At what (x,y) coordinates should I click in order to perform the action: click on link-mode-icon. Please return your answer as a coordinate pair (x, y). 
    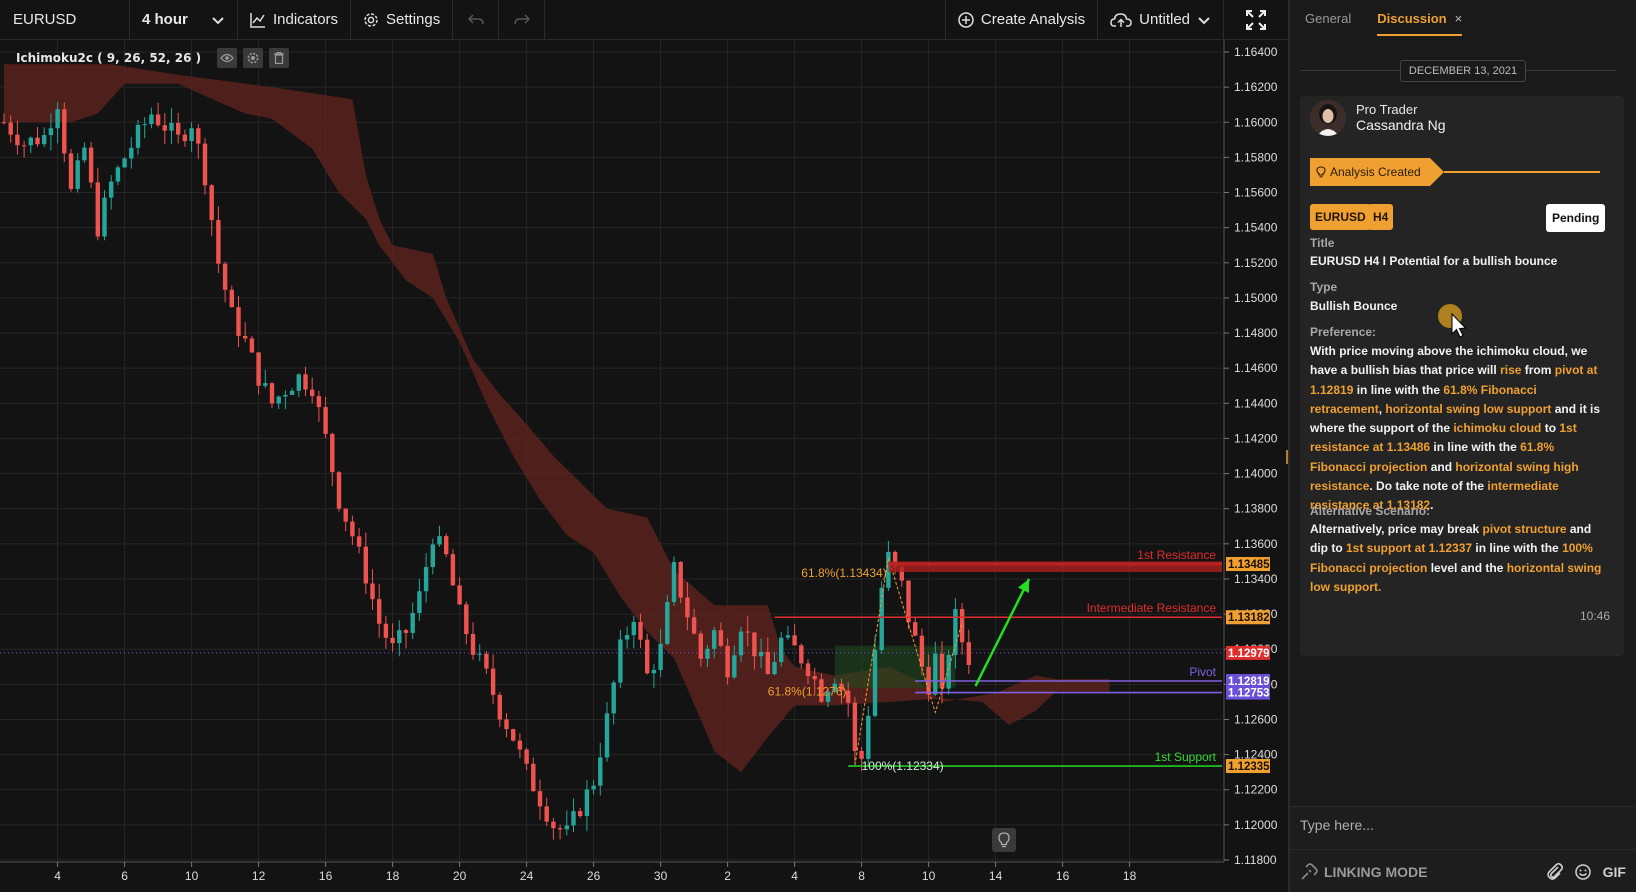
    Looking at the image, I should click on (1309, 871).